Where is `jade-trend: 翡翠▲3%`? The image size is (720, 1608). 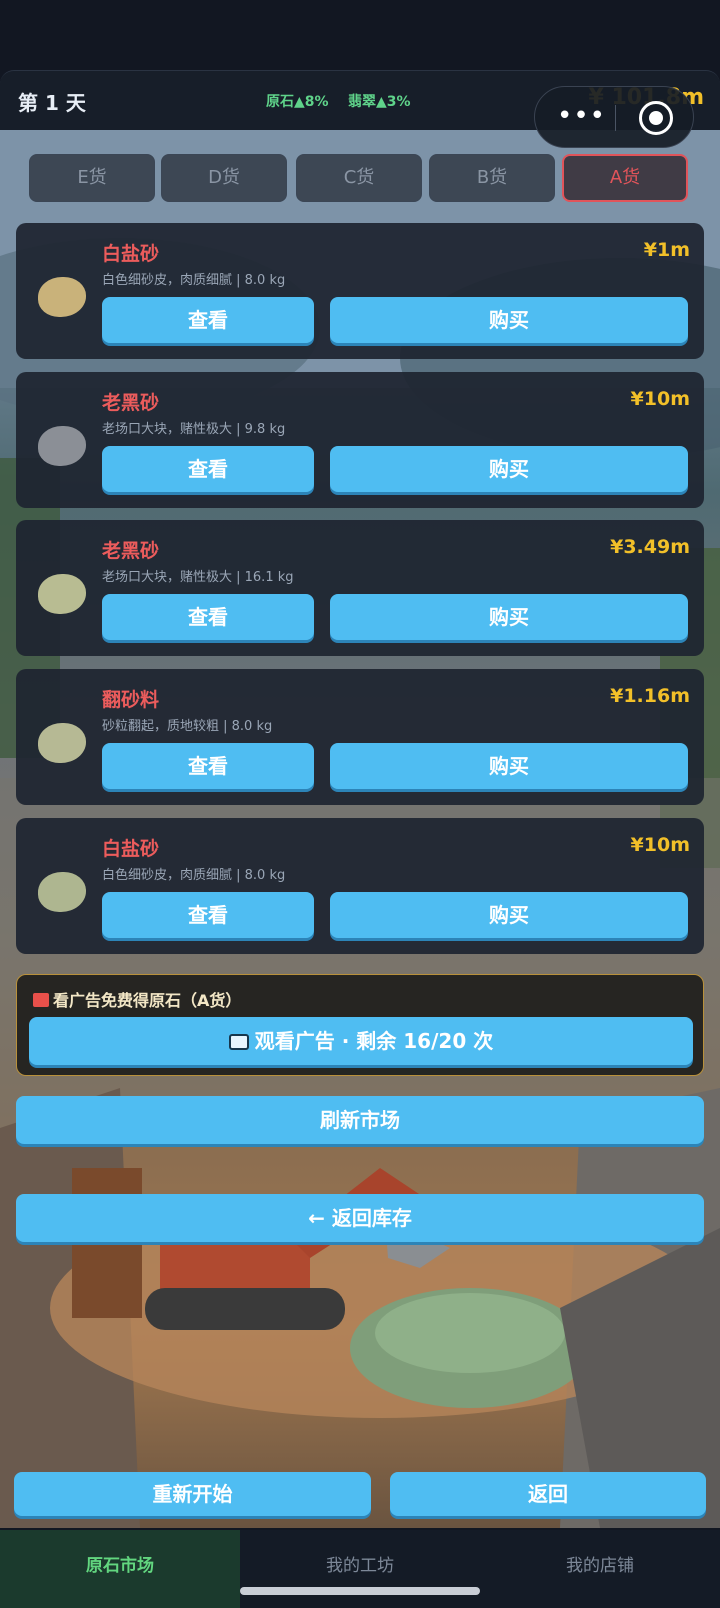 jade-trend: 翡翠▲3% is located at coordinates (379, 102).